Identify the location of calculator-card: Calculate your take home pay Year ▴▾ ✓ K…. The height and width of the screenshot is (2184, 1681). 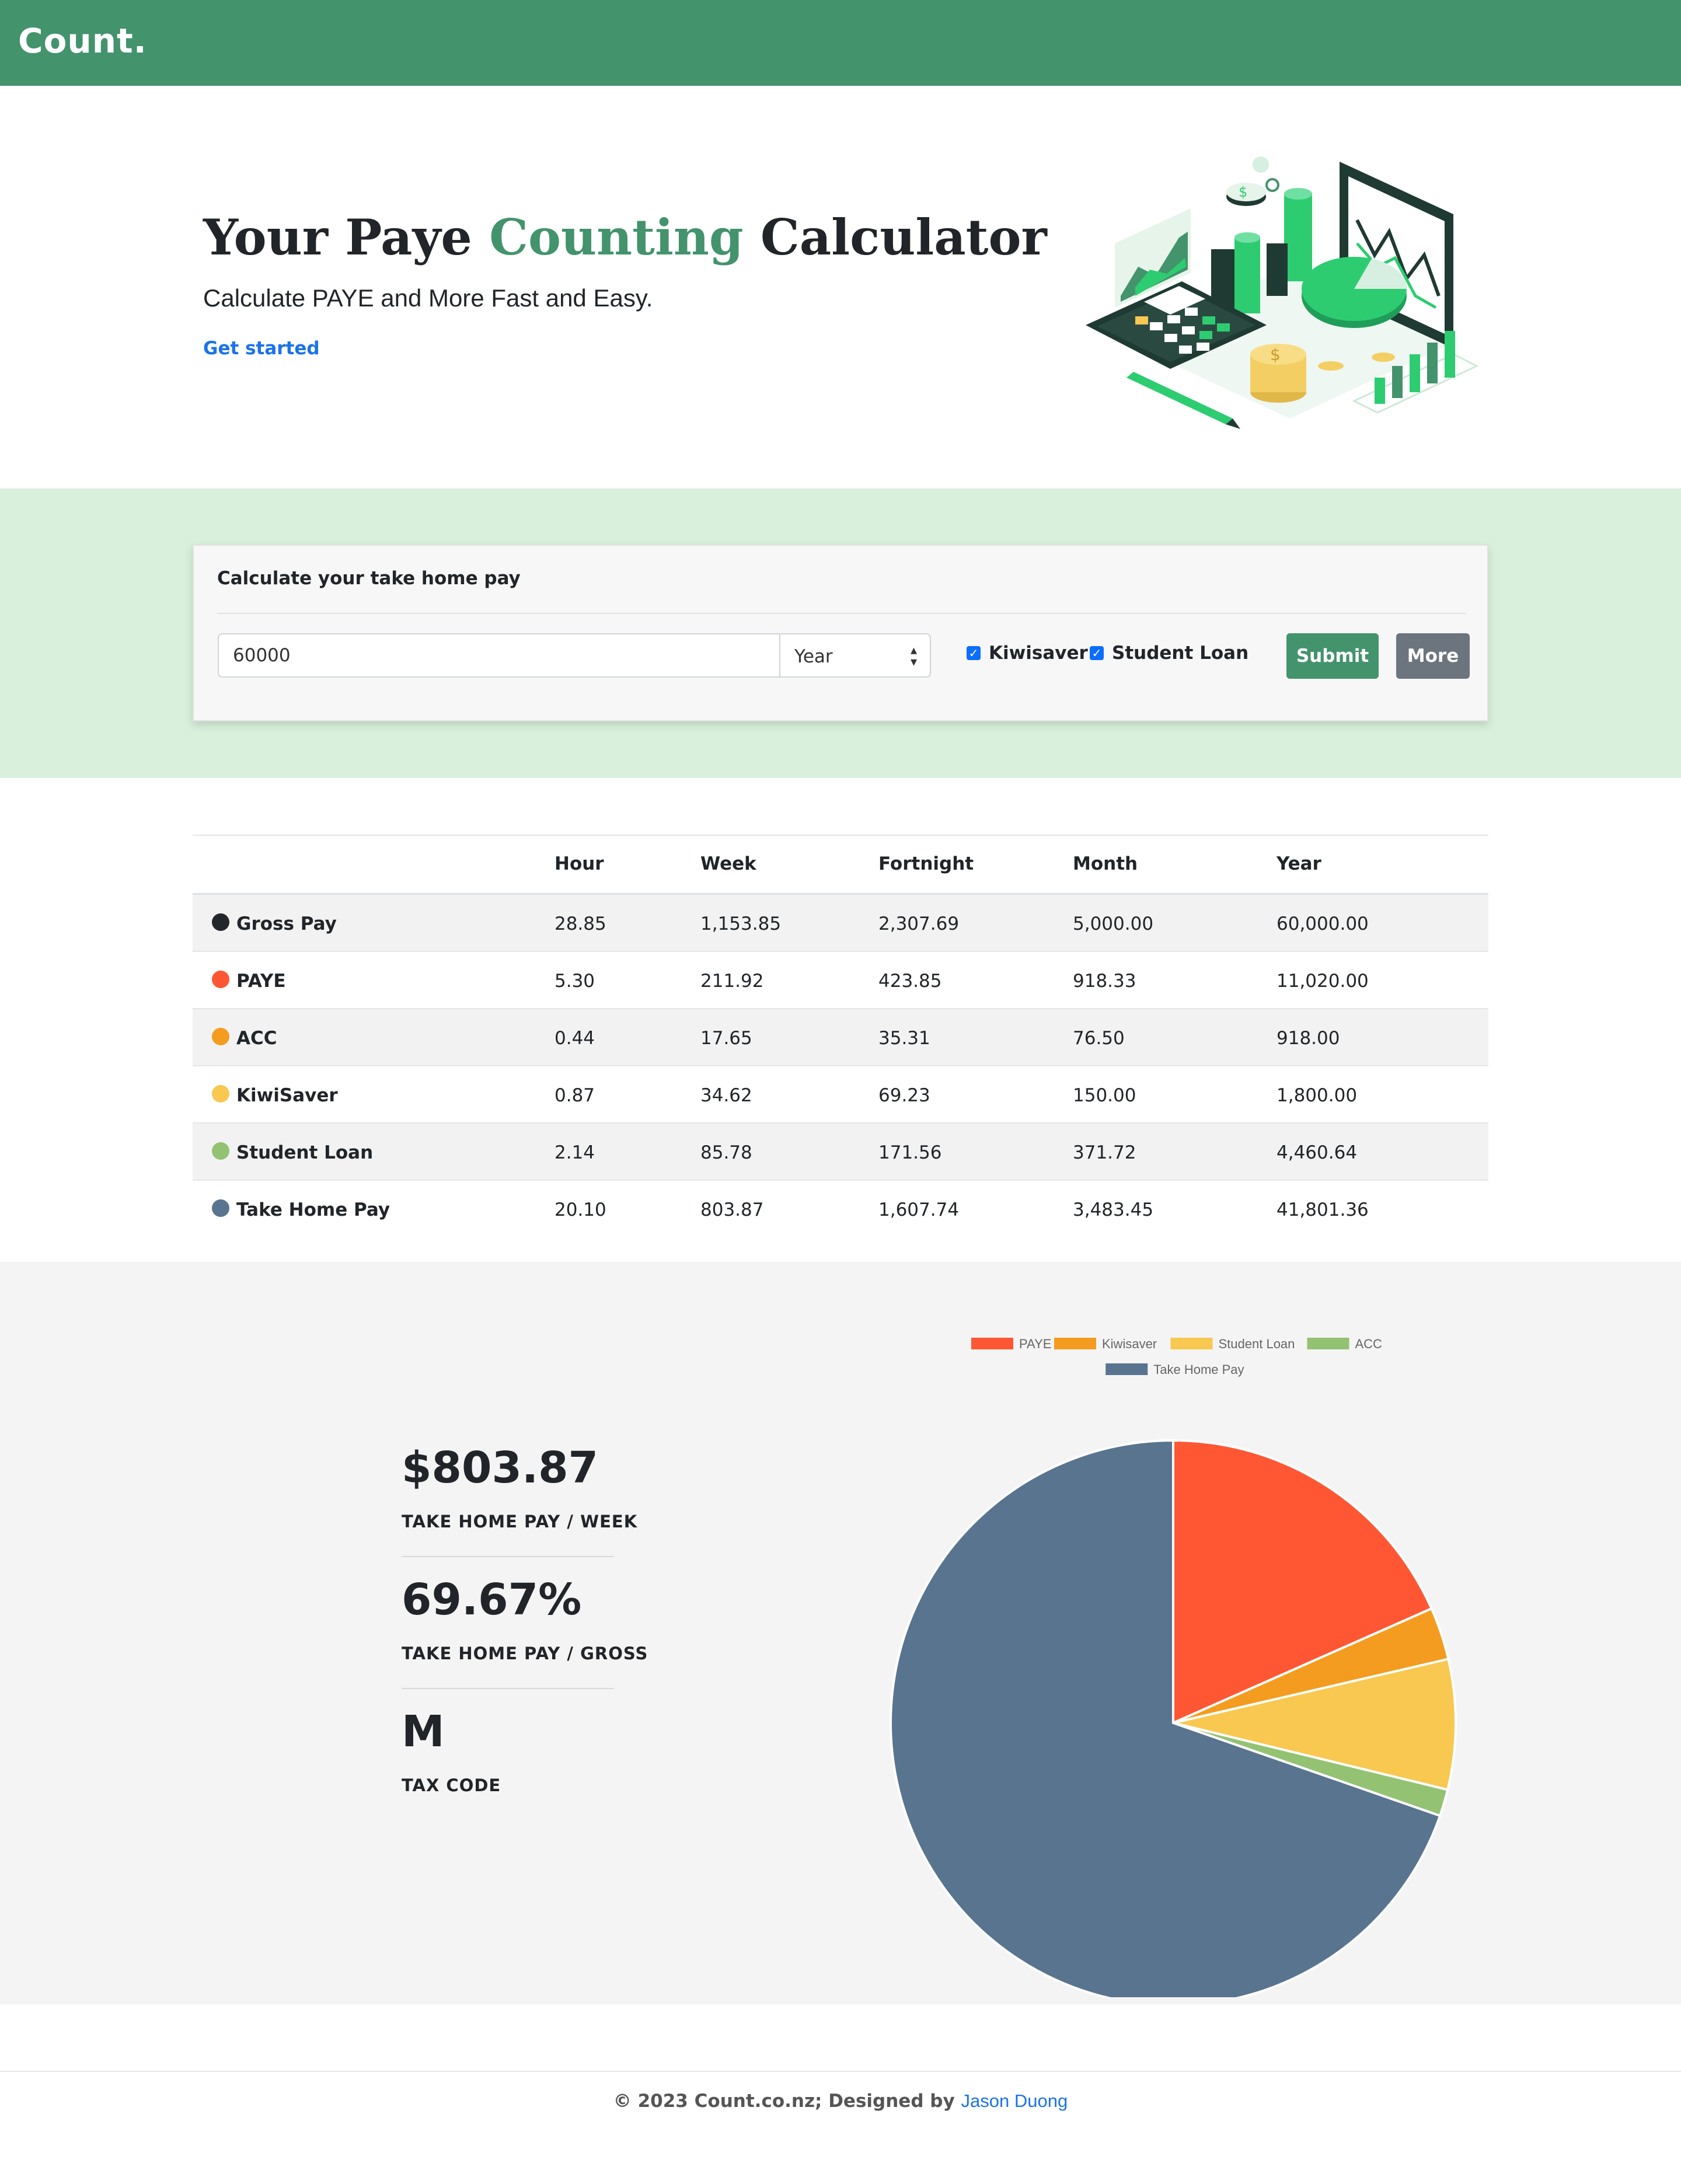
(840, 633).